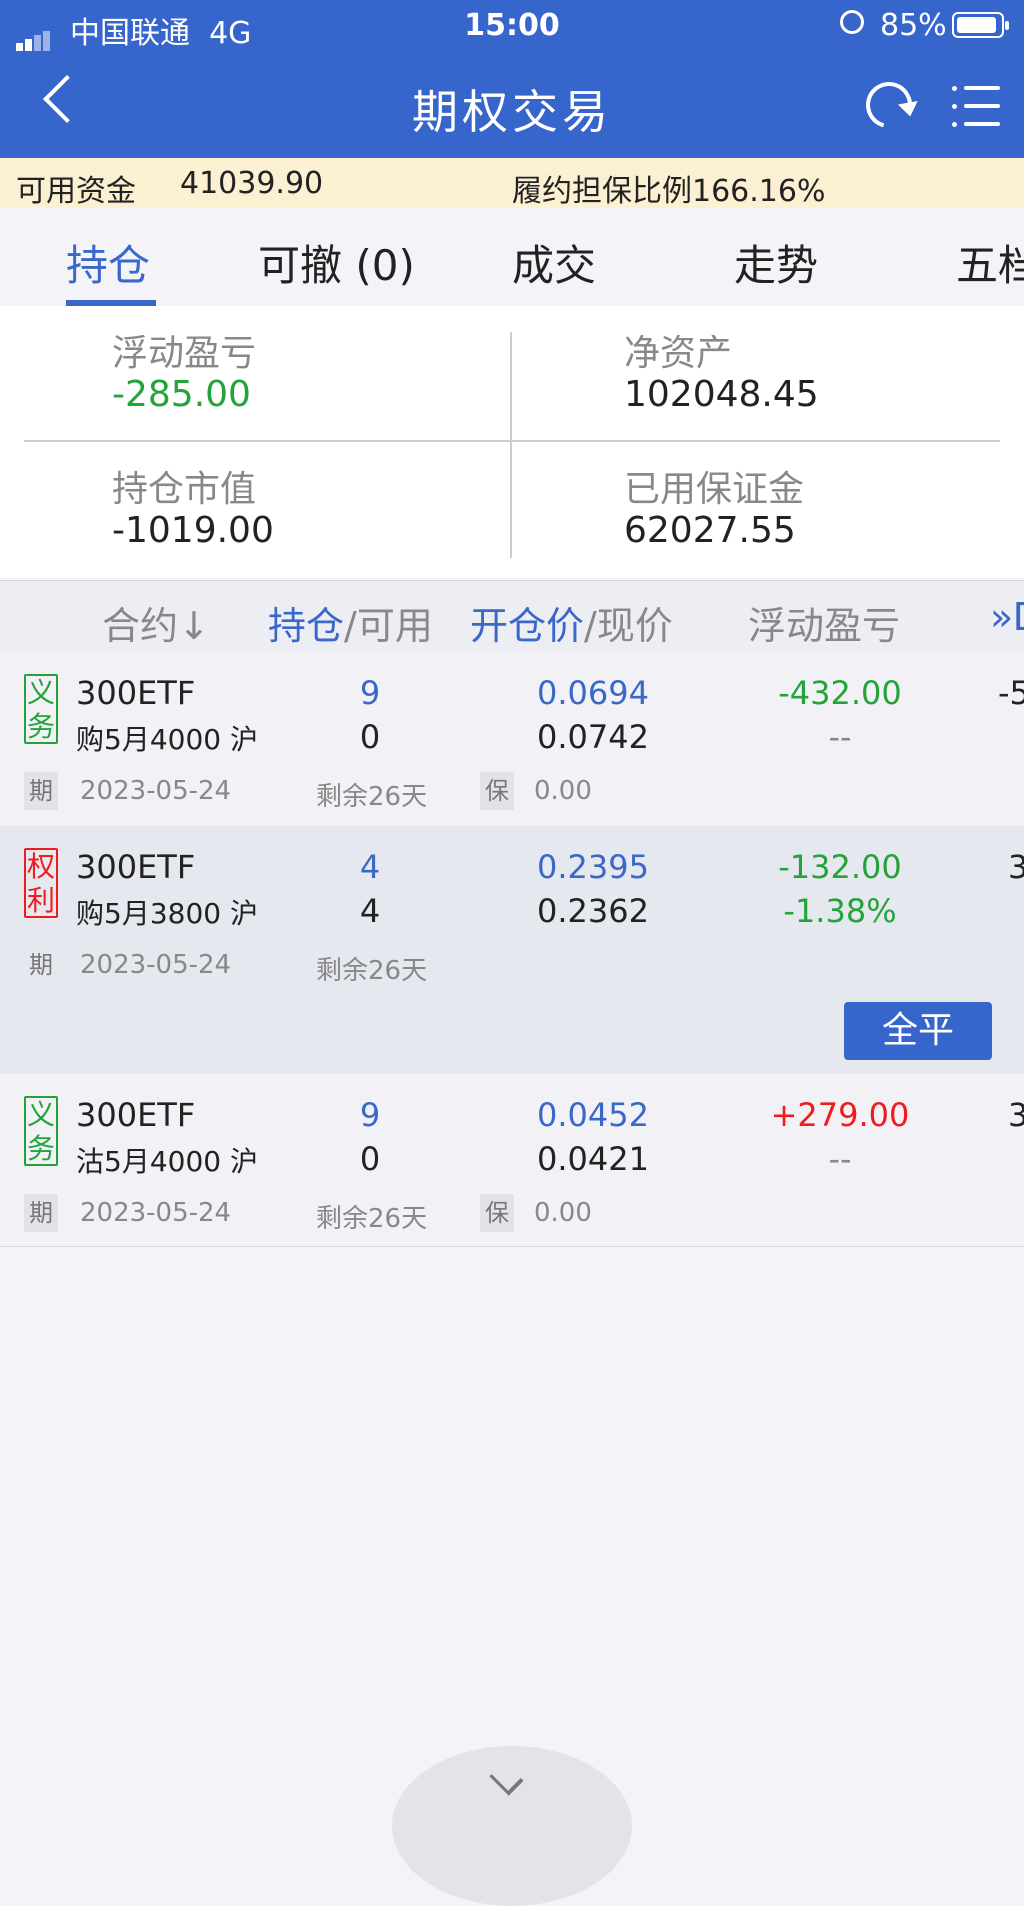 This screenshot has width=1024, height=1906. What do you see at coordinates (593, 911) in the screenshot?
I see `current-price: 0.2362` at bounding box center [593, 911].